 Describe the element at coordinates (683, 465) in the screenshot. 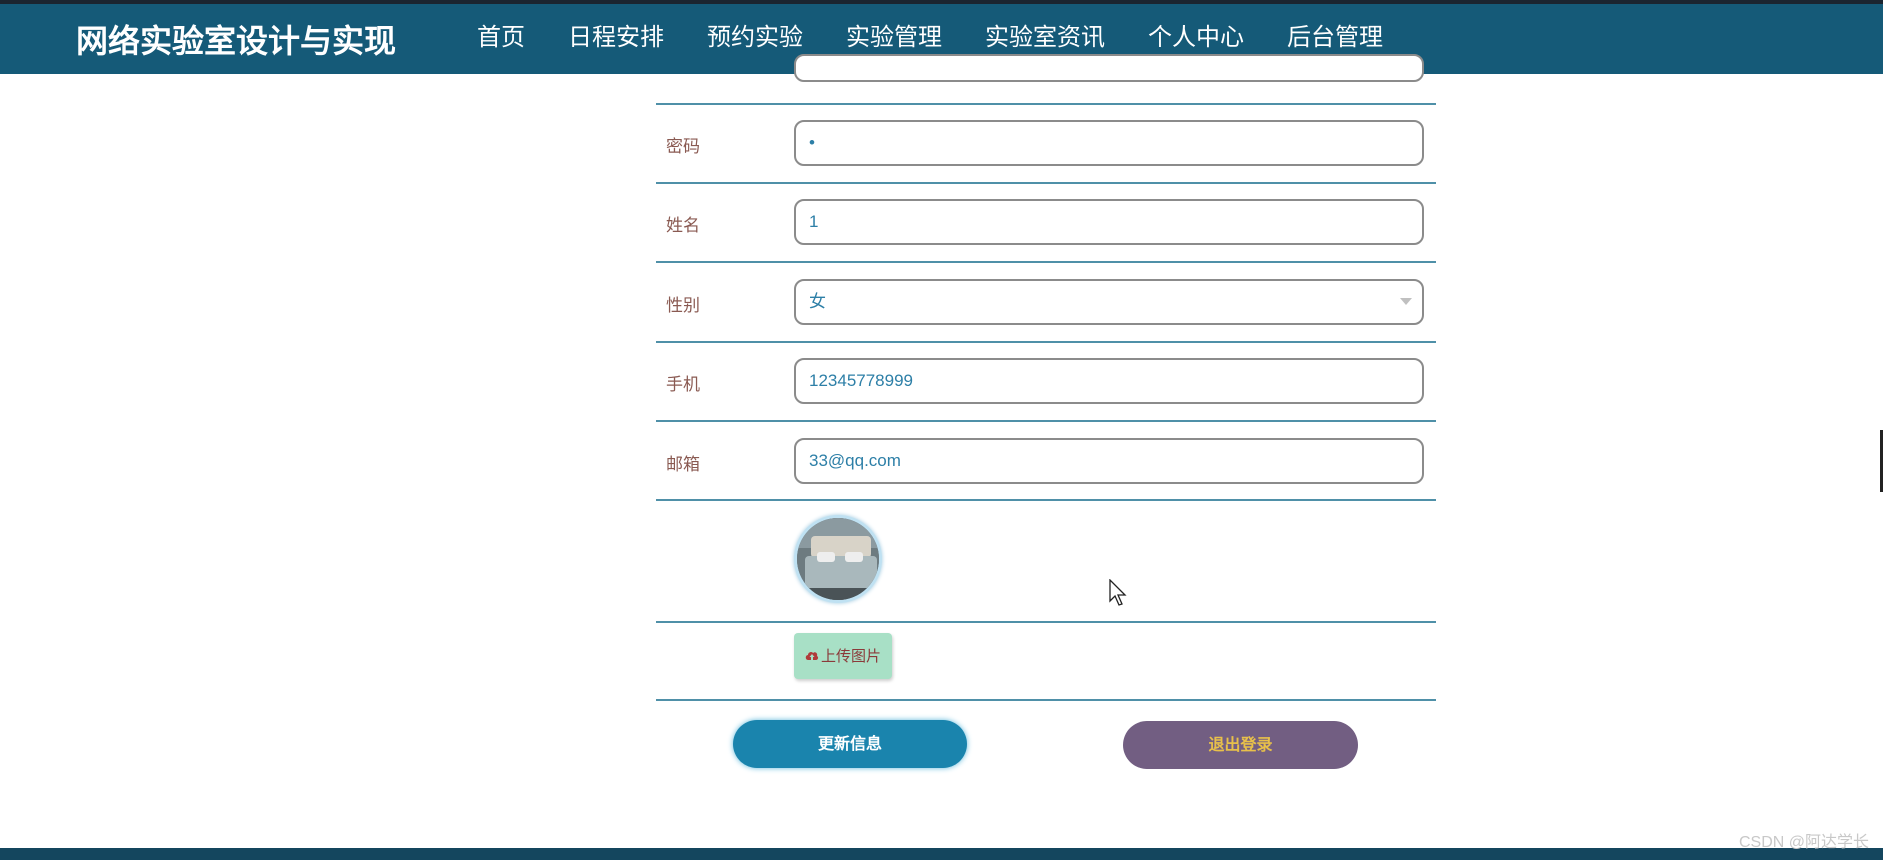

I see `email-label: 邮箱` at that location.